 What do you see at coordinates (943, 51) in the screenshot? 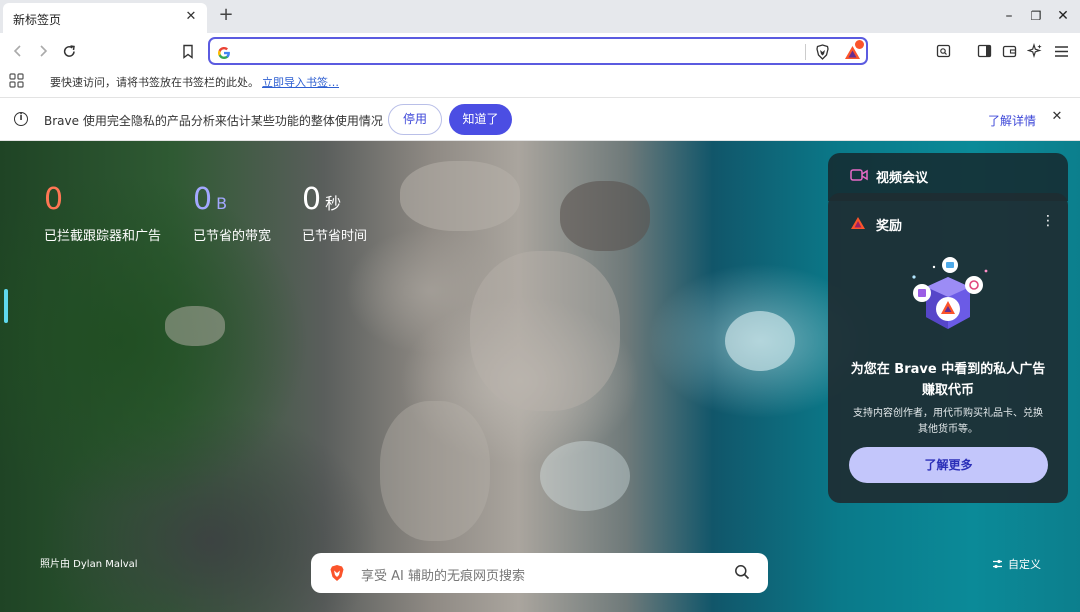
I see `screenshot-icon` at bounding box center [943, 51].